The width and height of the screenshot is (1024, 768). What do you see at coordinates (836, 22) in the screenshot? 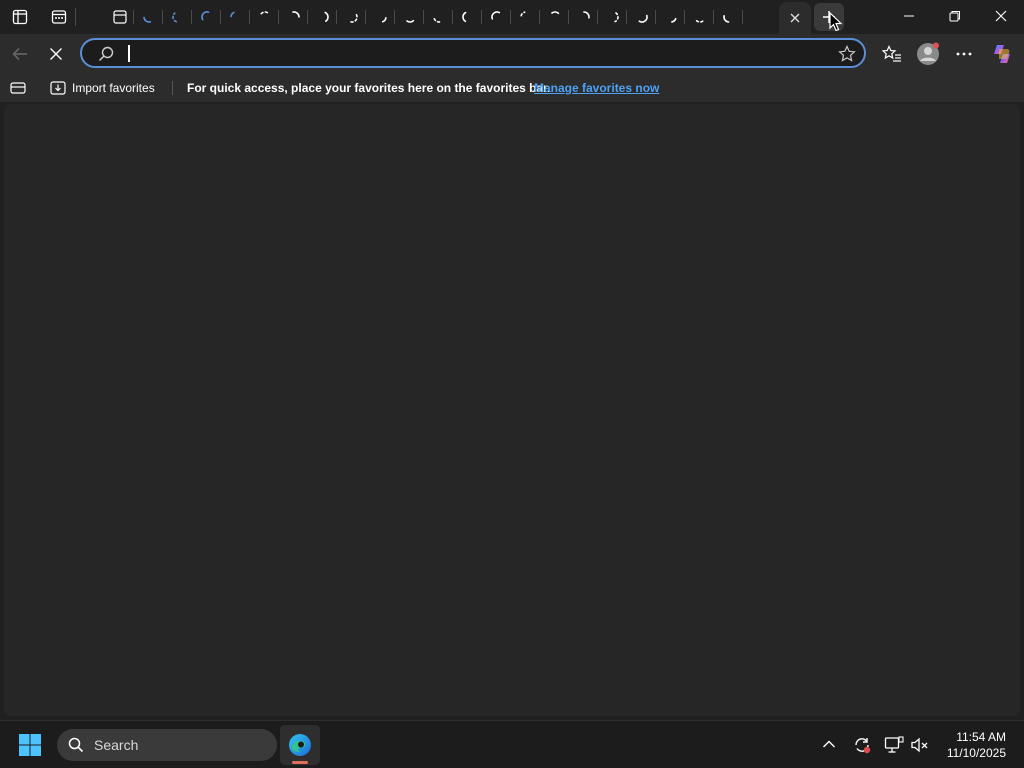
I see `mouse-cursor-icon` at bounding box center [836, 22].